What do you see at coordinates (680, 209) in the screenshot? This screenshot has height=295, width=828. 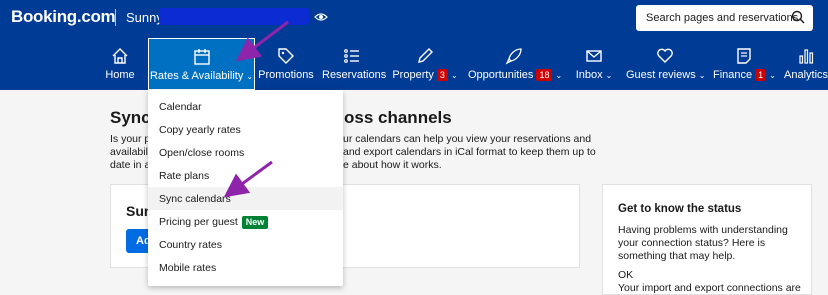 I see `card-title: Get to know the status` at bounding box center [680, 209].